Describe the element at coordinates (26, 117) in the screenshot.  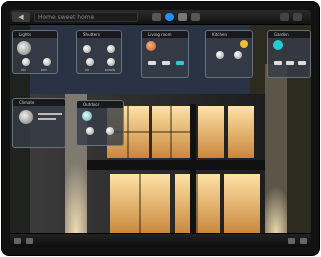
I see `thermostat-icon` at that location.